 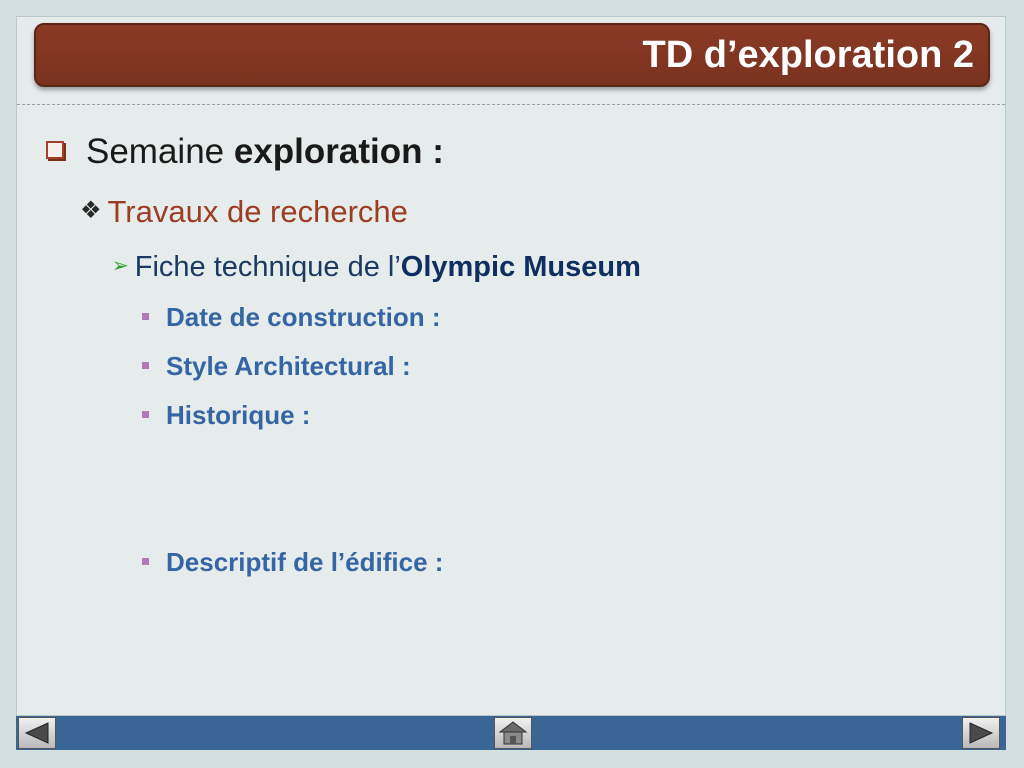 I want to click on bullet-level3-bold: Olympic Museum, so click(x=520, y=267).